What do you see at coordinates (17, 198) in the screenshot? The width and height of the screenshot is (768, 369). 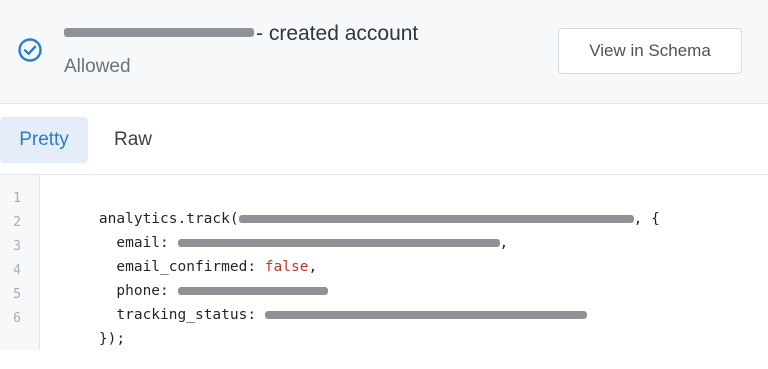 I see `line-number: 1` at bounding box center [17, 198].